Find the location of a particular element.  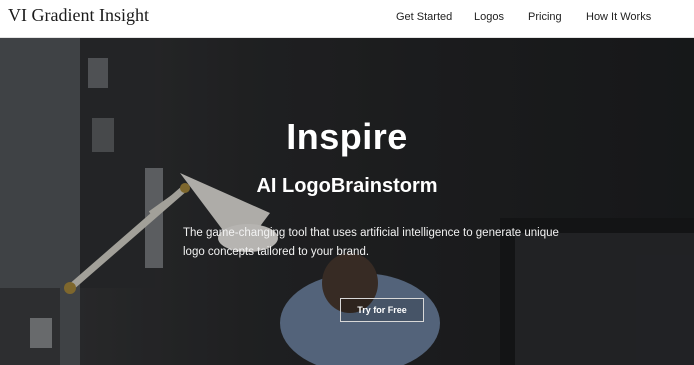

nav-pricing: Pricing is located at coordinates (545, 17).